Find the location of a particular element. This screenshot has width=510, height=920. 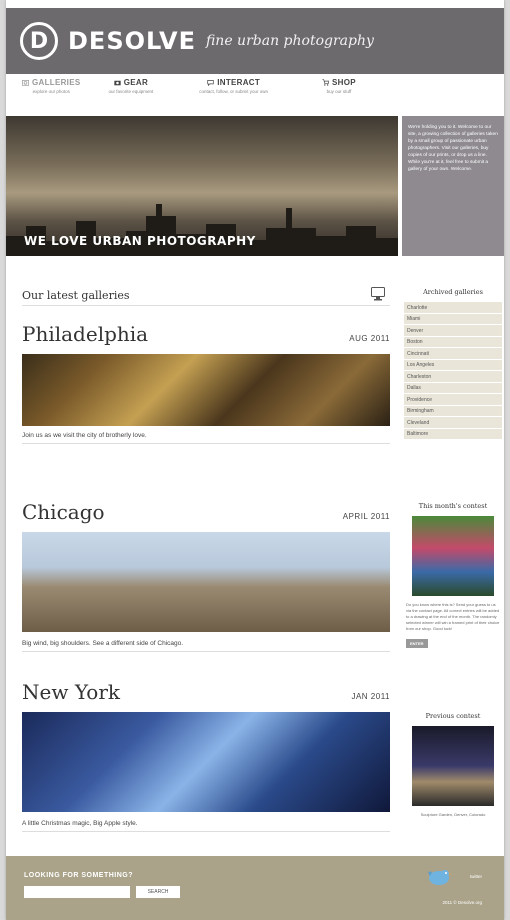

cart-icon is located at coordinates (326, 82).